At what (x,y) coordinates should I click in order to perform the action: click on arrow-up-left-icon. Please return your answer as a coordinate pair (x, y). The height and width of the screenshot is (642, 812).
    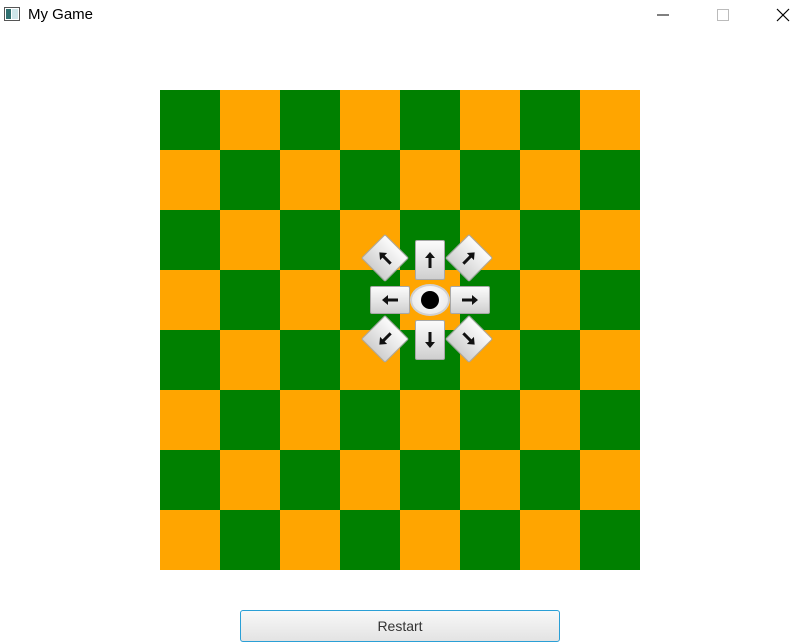
    Looking at the image, I should click on (385, 258).